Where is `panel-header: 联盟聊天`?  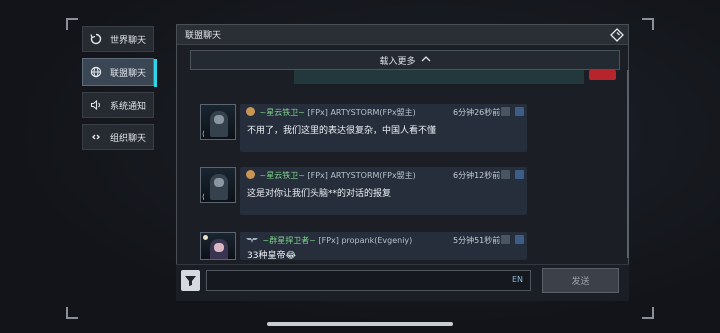 panel-header: 联盟聊天 is located at coordinates (402, 35).